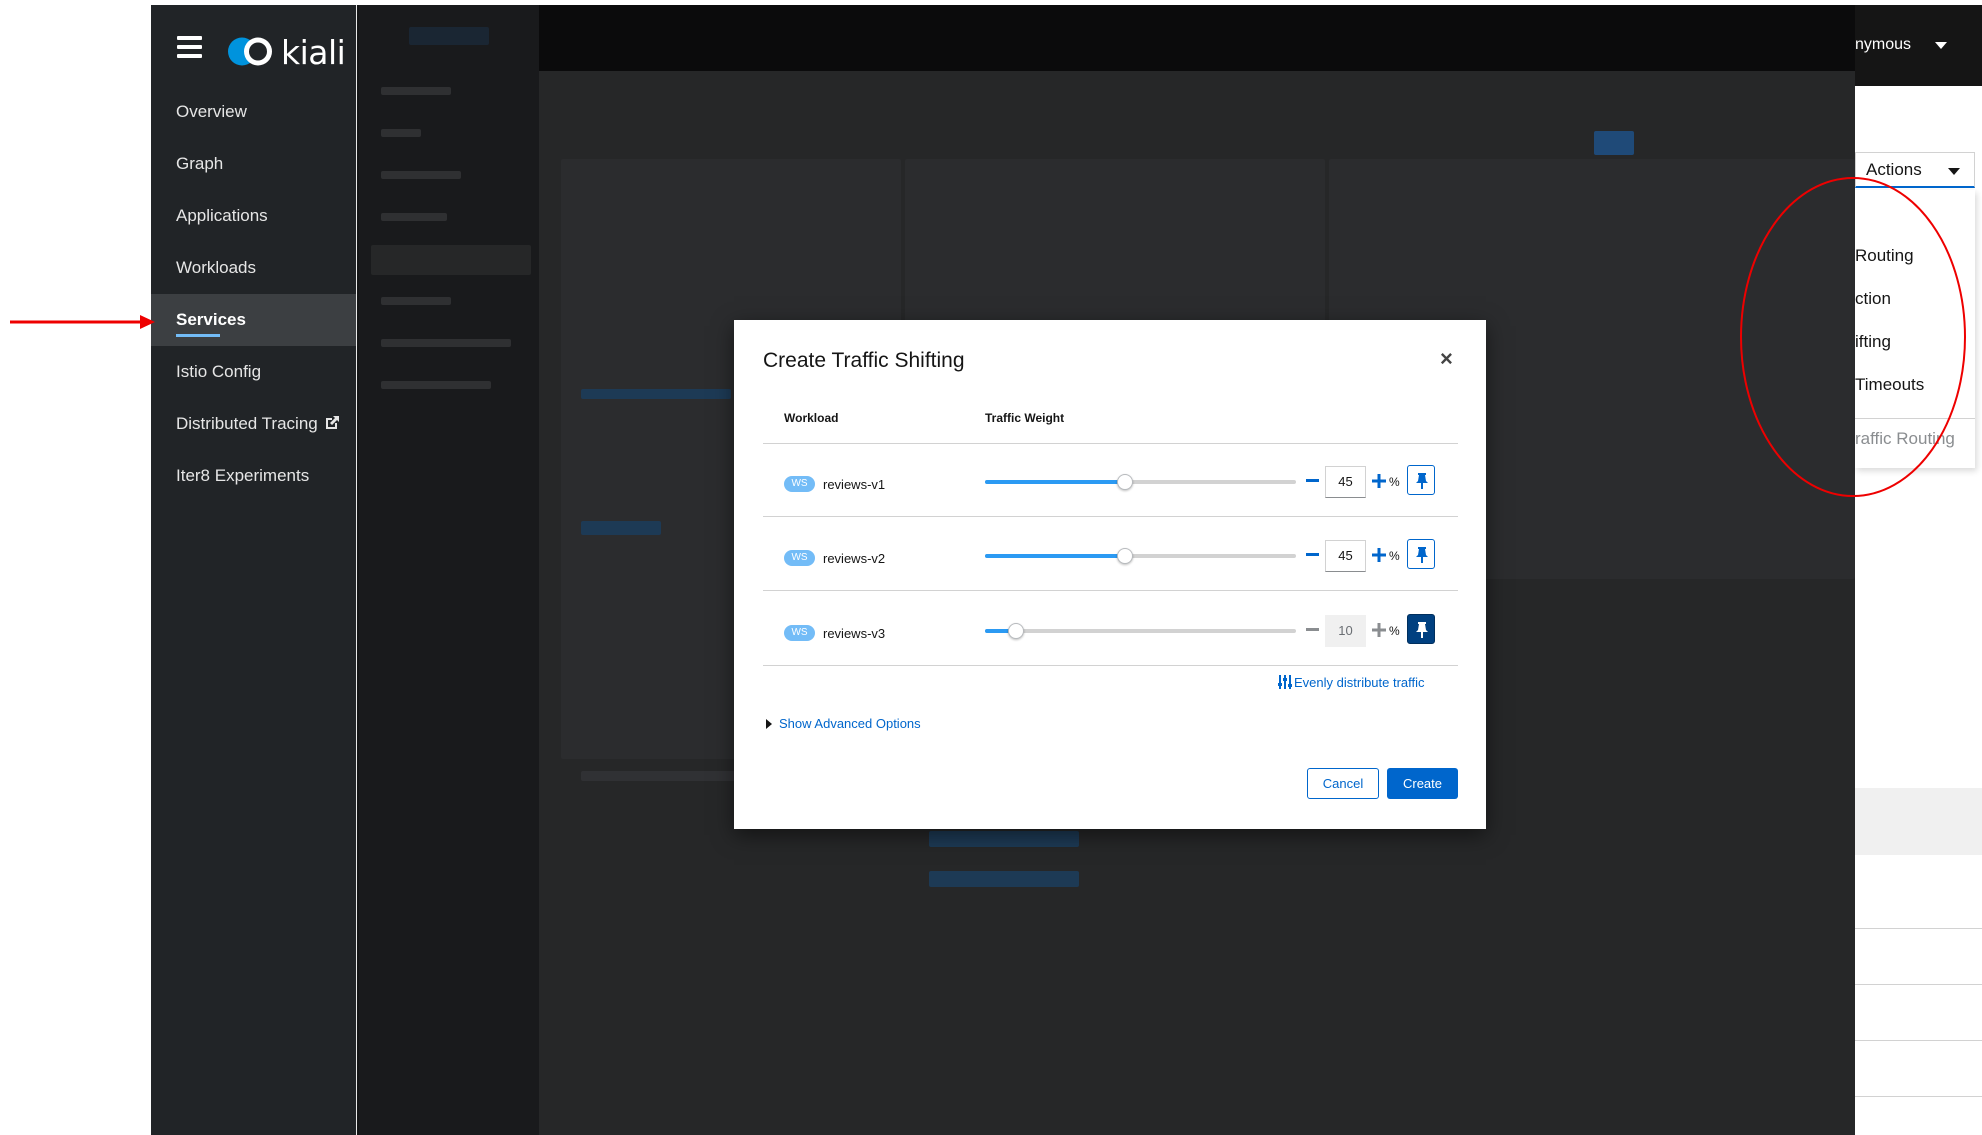  What do you see at coordinates (313, 52) in the screenshot?
I see `kiali-logo-text: kiali` at bounding box center [313, 52].